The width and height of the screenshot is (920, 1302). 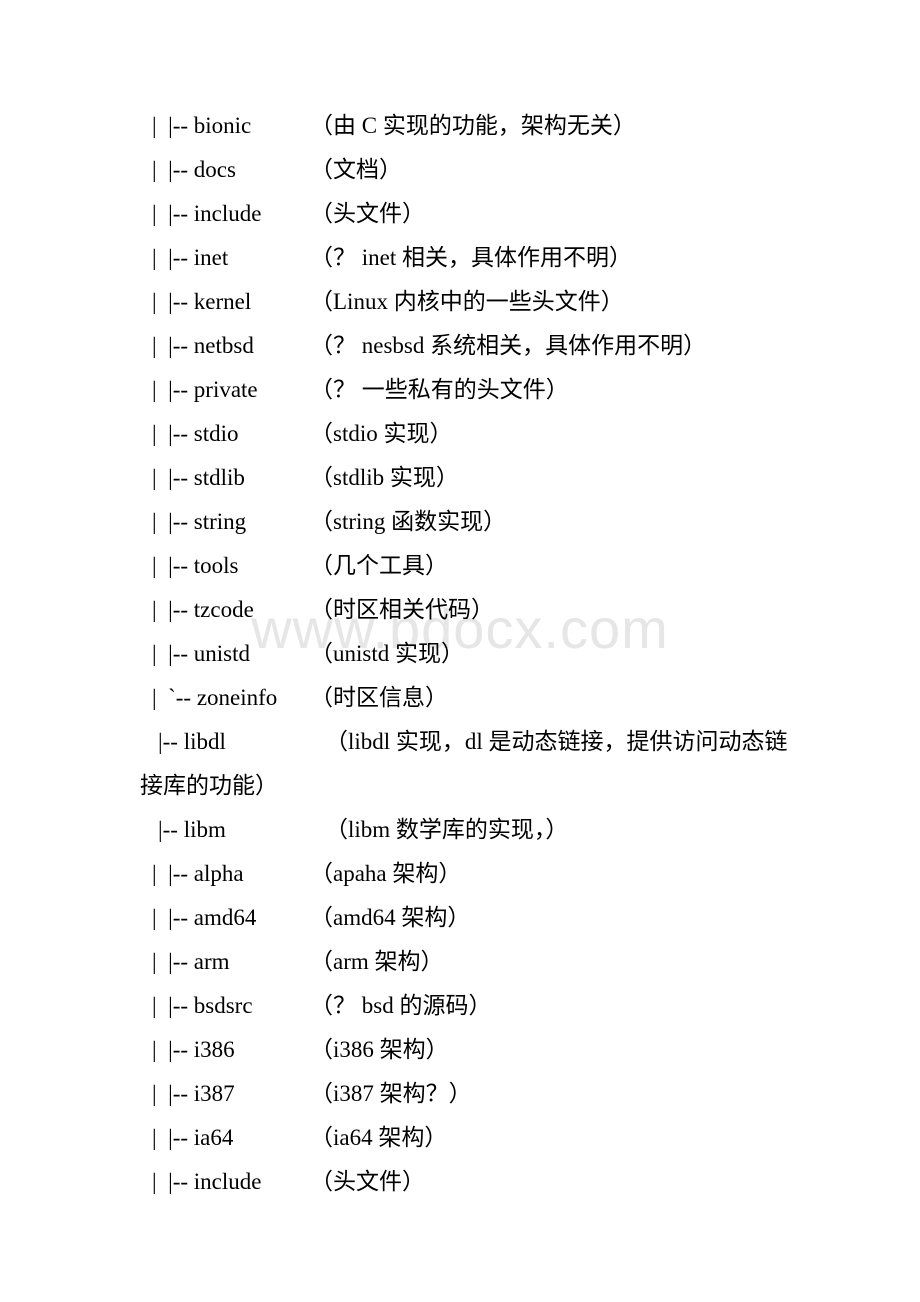 I want to click on tree-node: | |-- inet, so click(x=190, y=258).